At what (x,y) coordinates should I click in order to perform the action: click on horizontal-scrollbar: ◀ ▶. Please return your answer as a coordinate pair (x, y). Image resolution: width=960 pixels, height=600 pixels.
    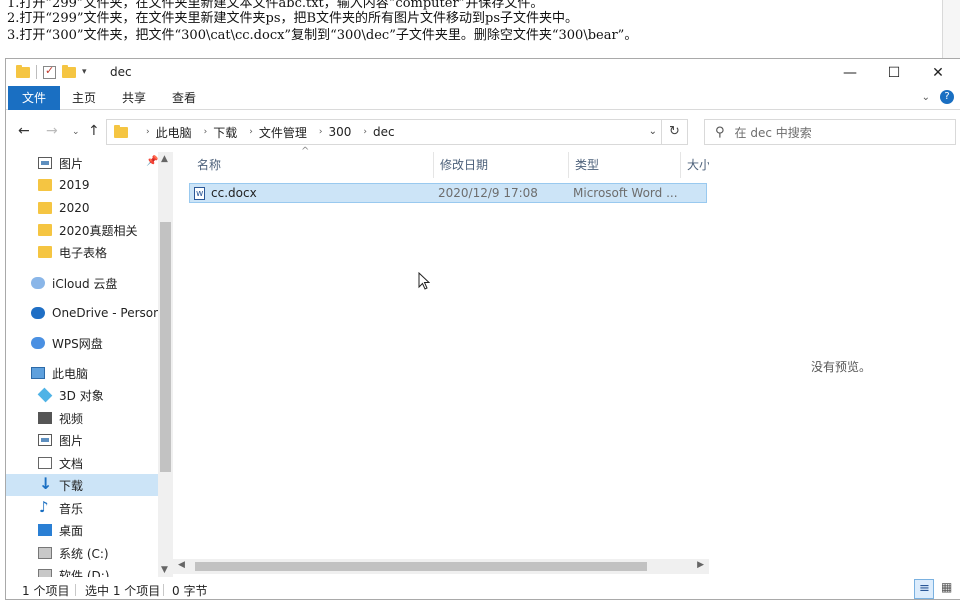
    Looking at the image, I should click on (441, 566).